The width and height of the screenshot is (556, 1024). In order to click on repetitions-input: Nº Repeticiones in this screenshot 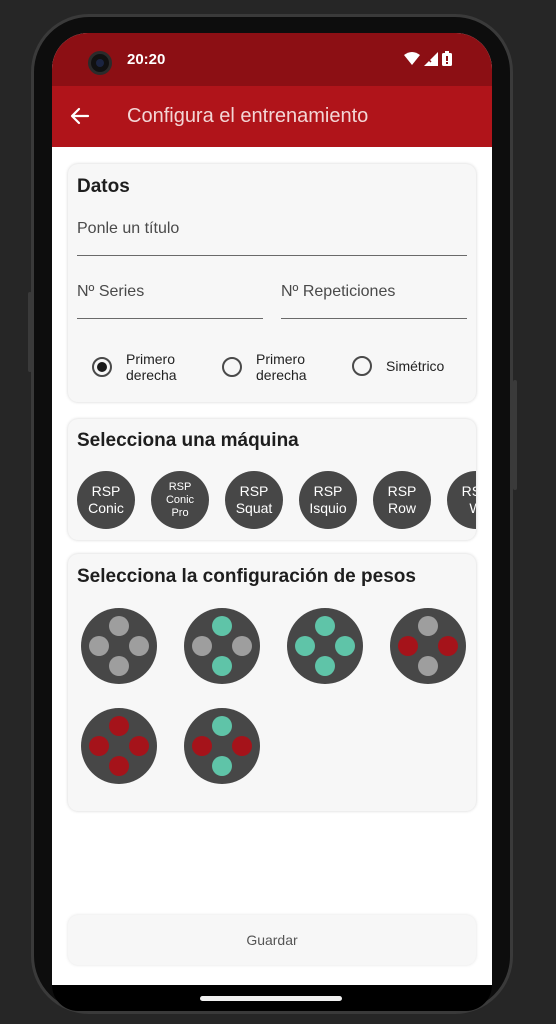, I will do `click(374, 301)`.